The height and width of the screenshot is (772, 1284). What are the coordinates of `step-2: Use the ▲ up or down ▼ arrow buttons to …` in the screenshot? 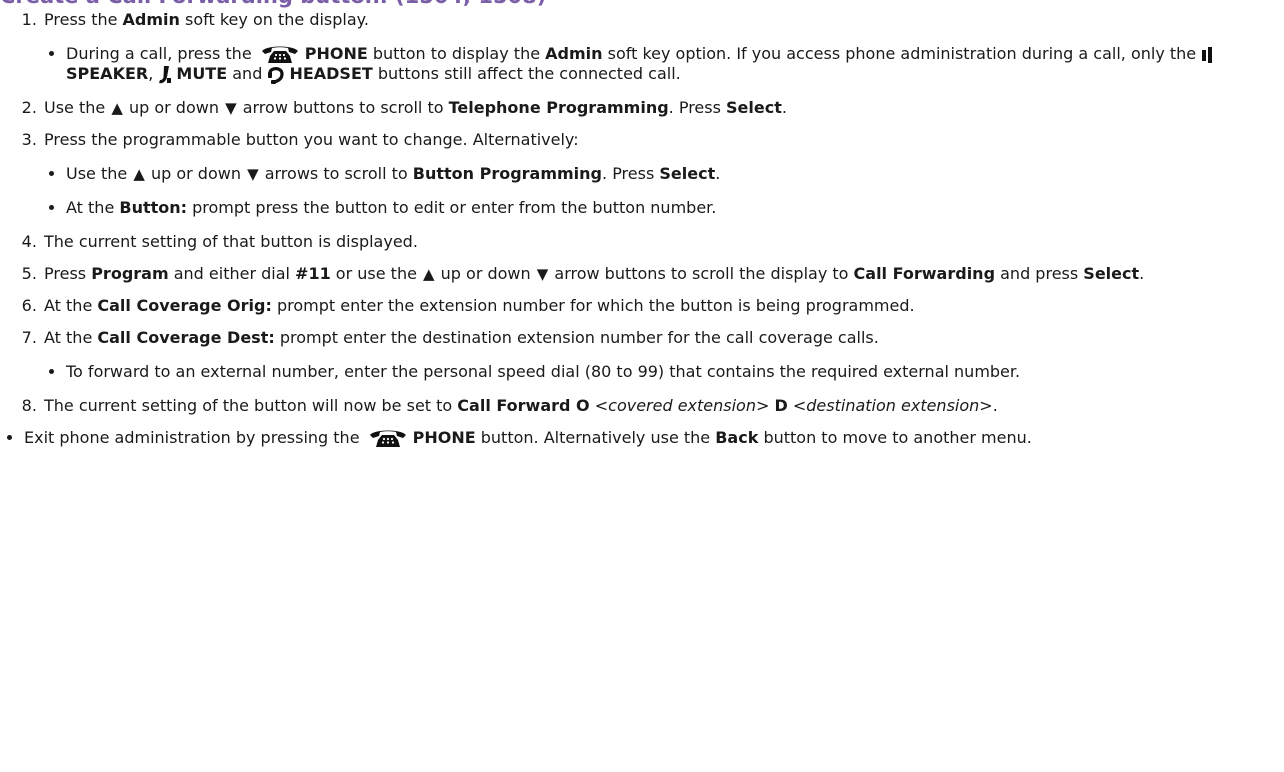 It's located at (660, 108).